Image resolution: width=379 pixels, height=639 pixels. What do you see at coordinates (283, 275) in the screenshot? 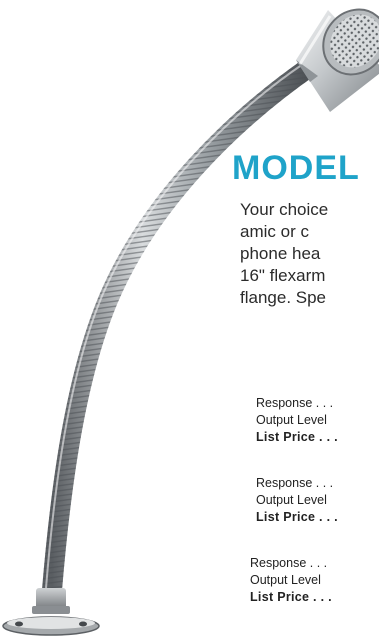
I see `description-line: 16" flexarm` at bounding box center [283, 275].